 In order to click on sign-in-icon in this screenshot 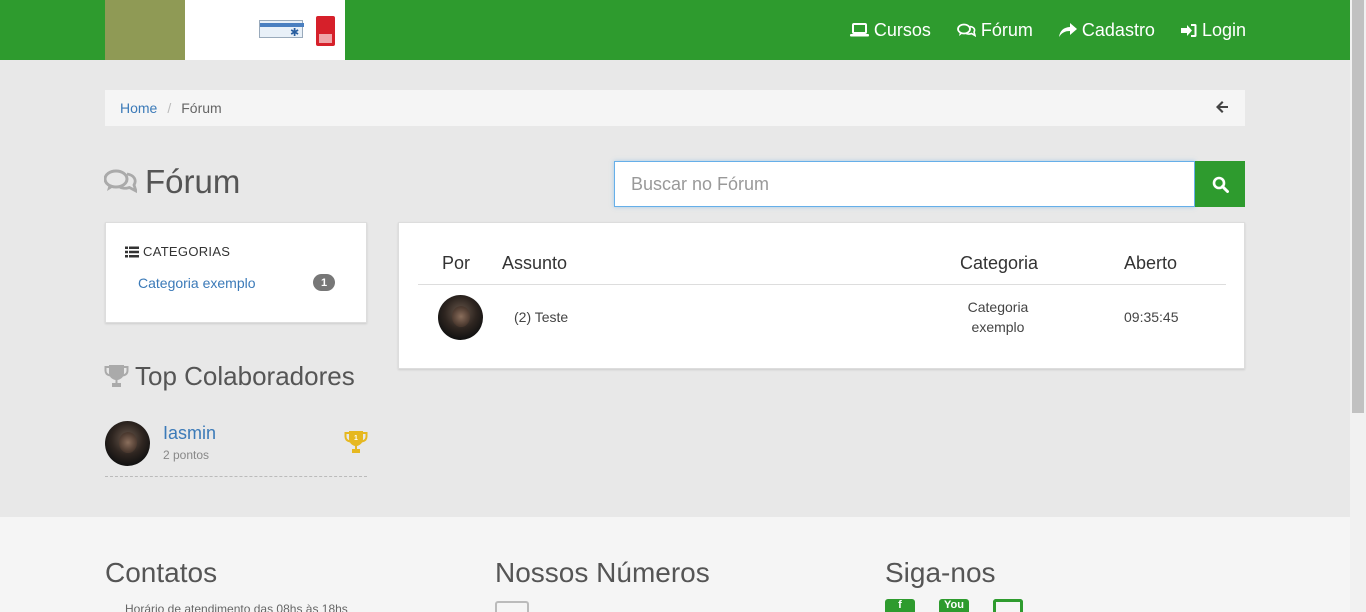, I will do `click(1188, 30)`.